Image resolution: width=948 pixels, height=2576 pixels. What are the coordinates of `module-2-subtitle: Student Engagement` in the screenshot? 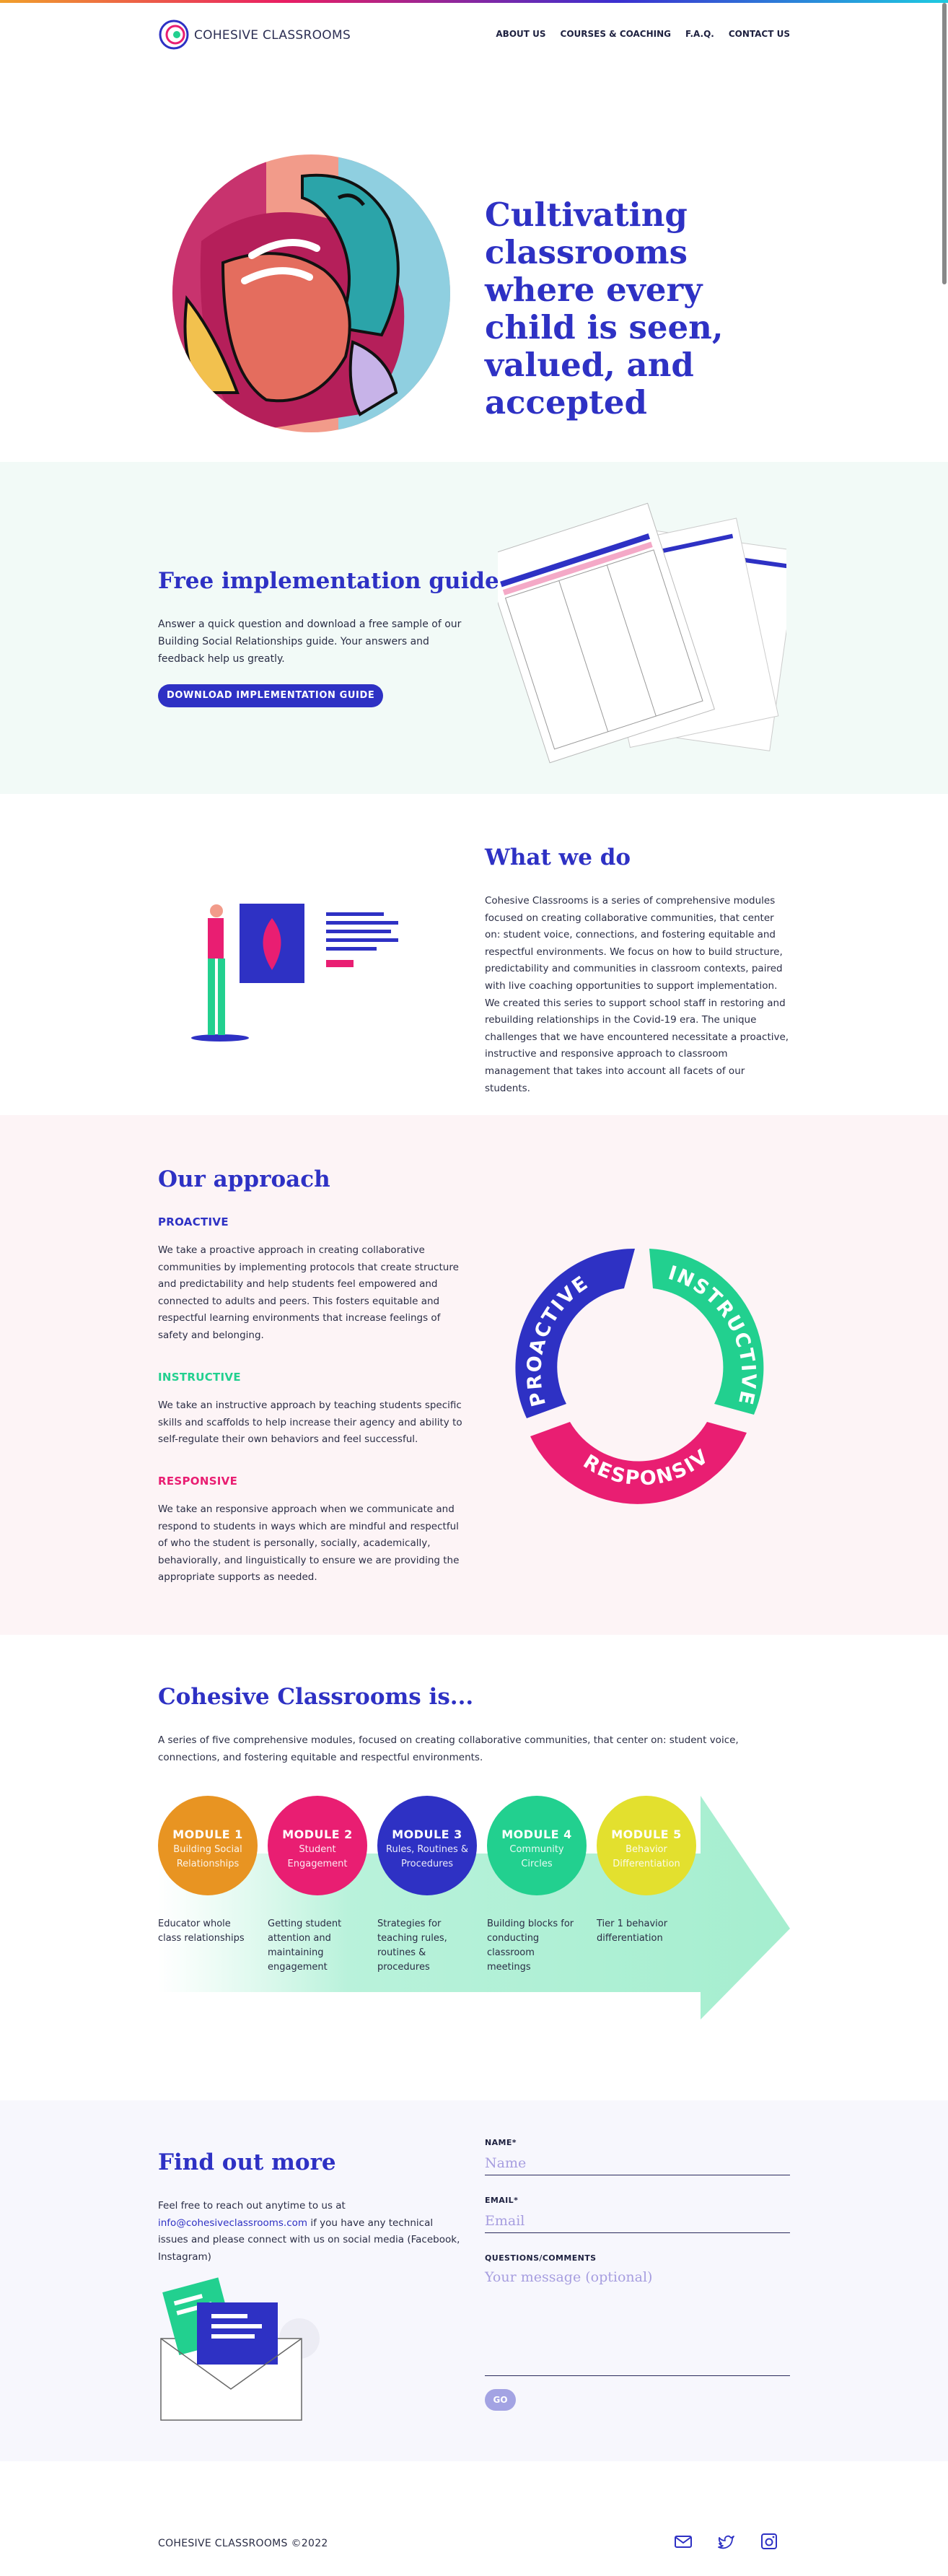 It's located at (317, 1856).